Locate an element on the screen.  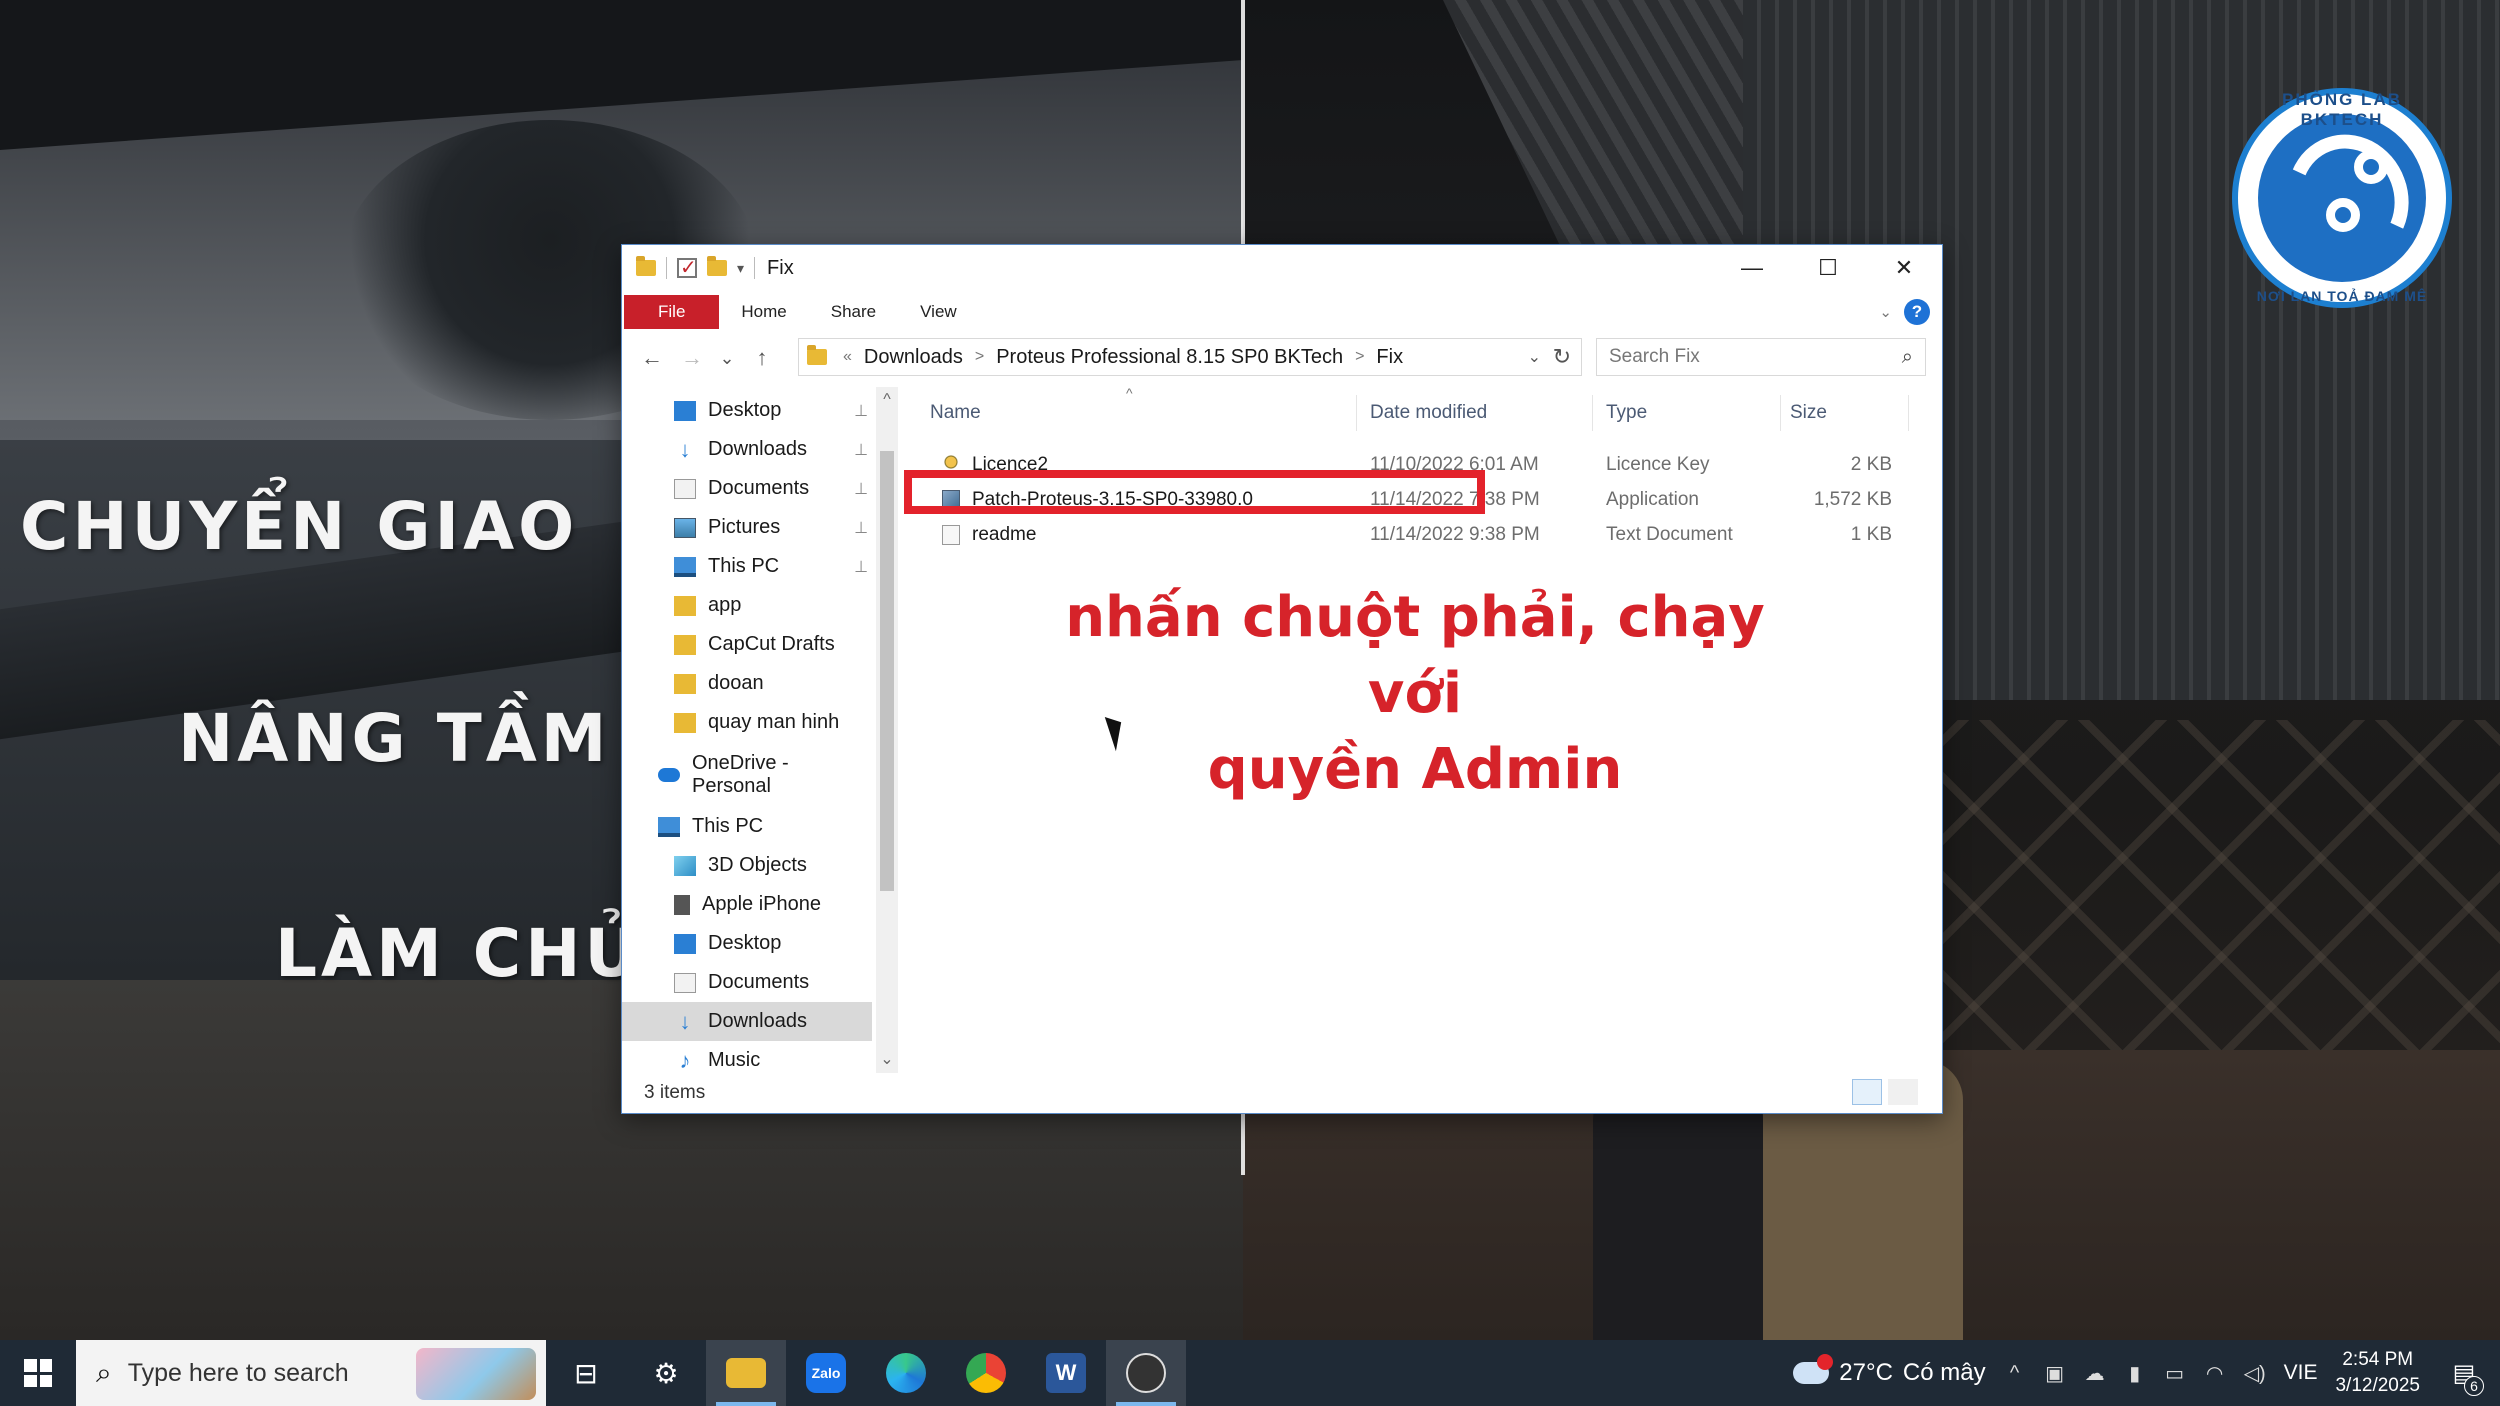
scroll-thumb is located at coordinates (887, 671).